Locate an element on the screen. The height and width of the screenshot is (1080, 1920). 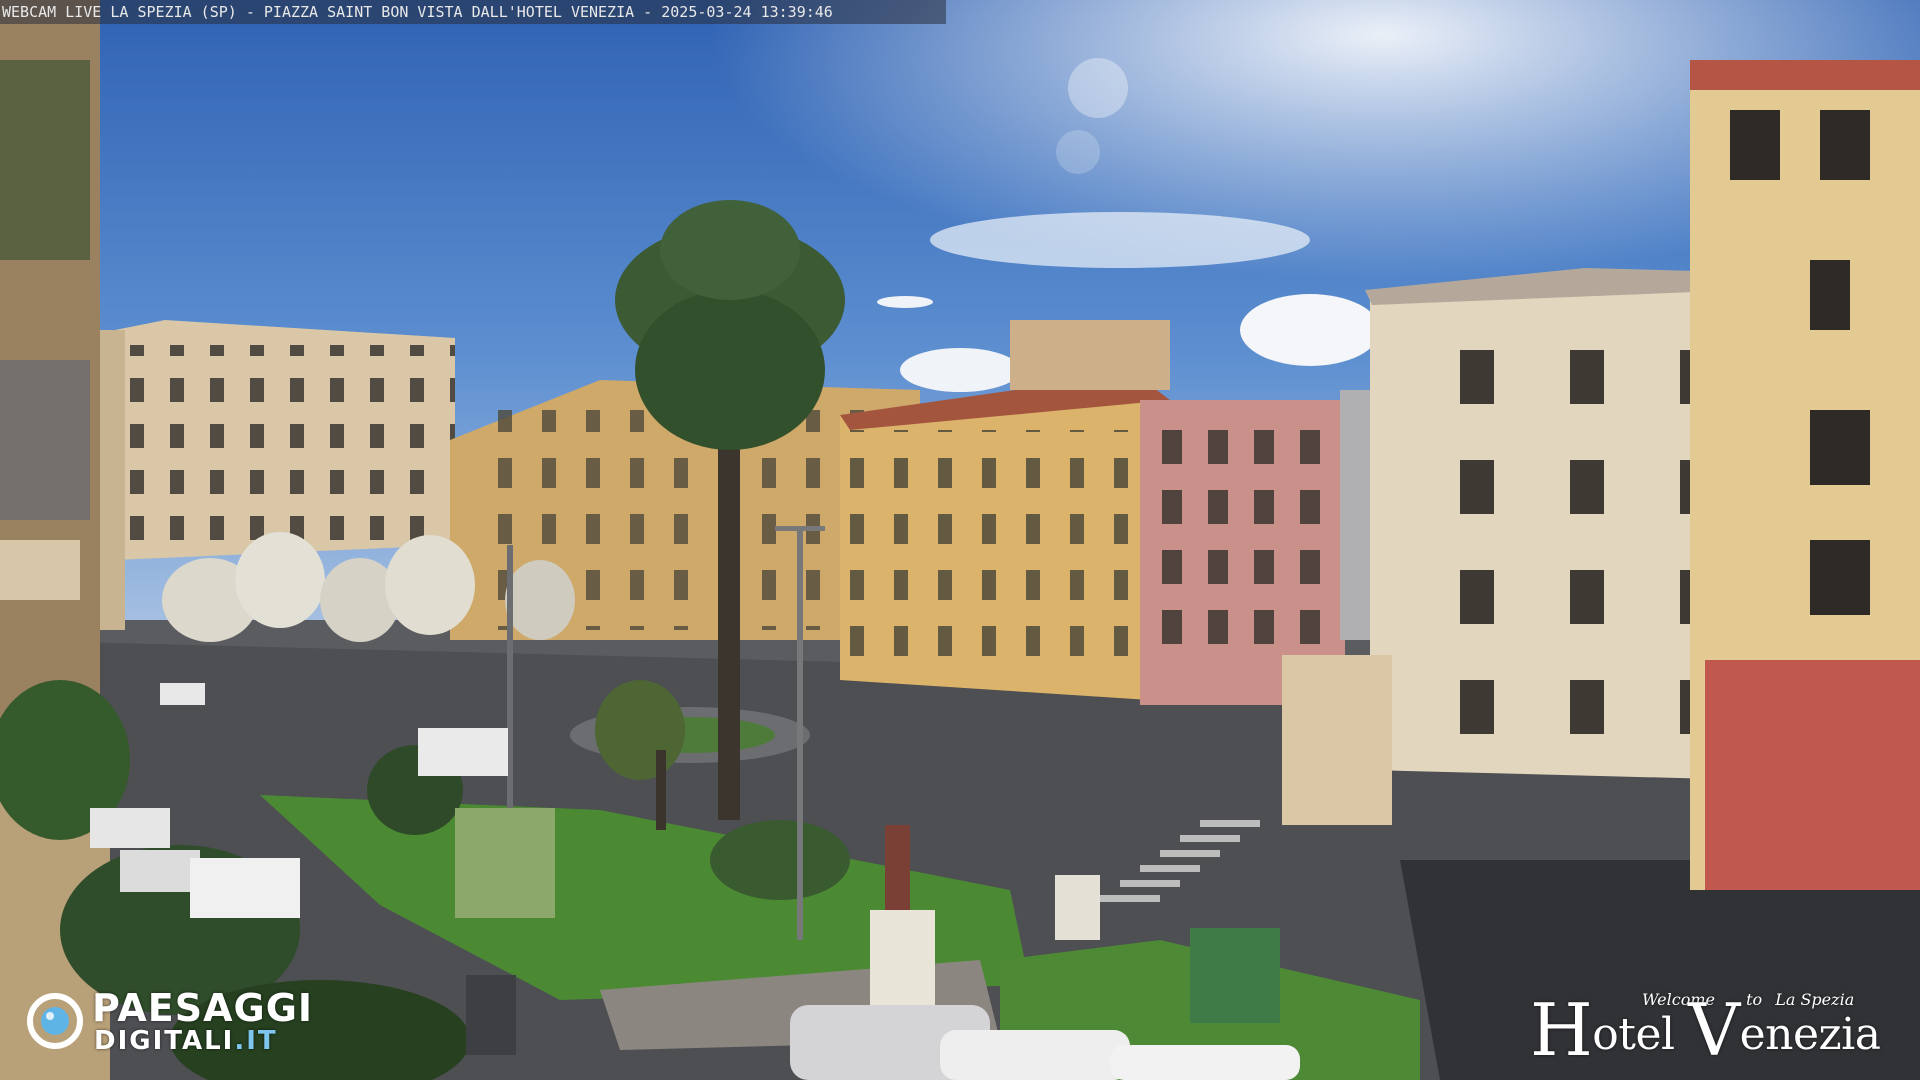
logo-line1: PAESAGGI is located at coordinates (203, 1008).